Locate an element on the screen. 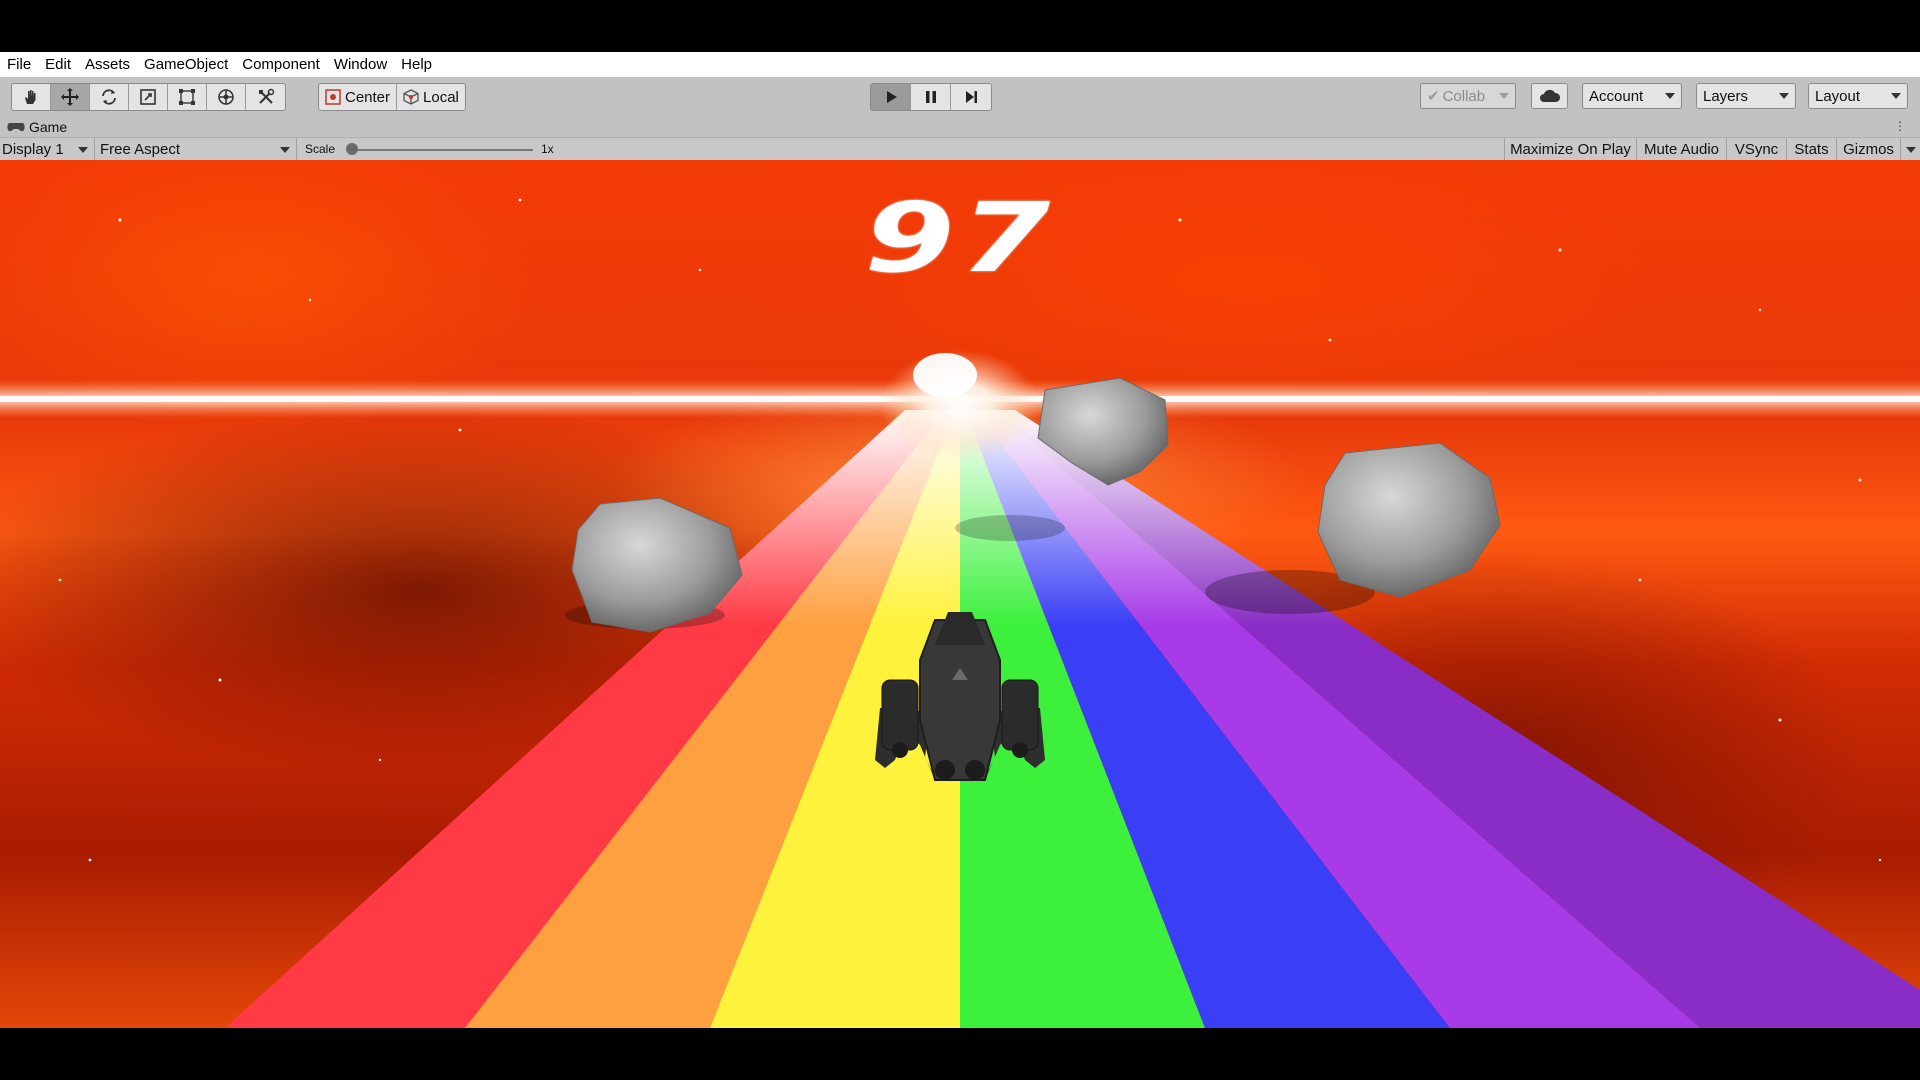 The width and height of the screenshot is (1920, 1080). screen-letterbox-bottom is located at coordinates (960, 1054).